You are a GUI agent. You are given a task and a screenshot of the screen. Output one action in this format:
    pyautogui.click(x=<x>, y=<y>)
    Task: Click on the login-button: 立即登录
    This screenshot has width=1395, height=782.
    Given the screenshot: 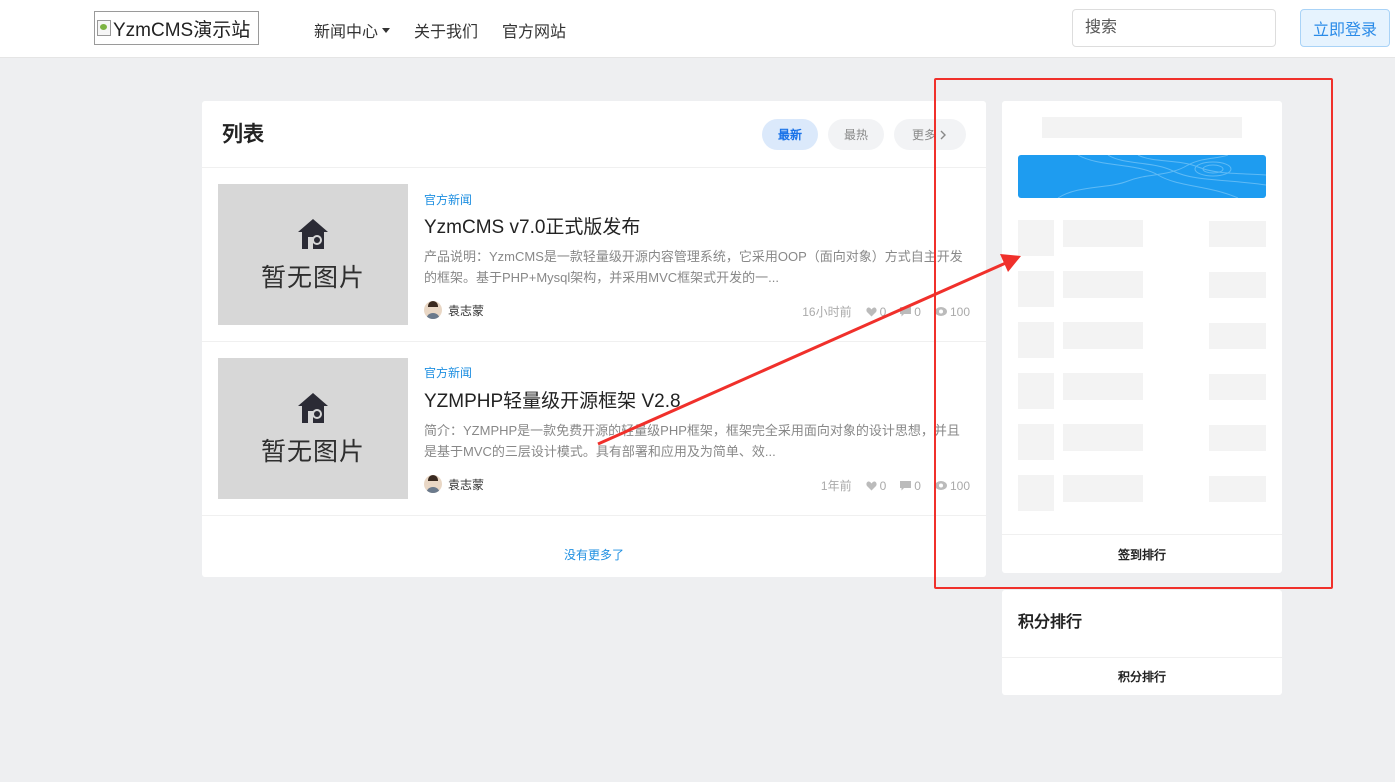 What is the action you would take?
    pyautogui.click(x=1345, y=28)
    